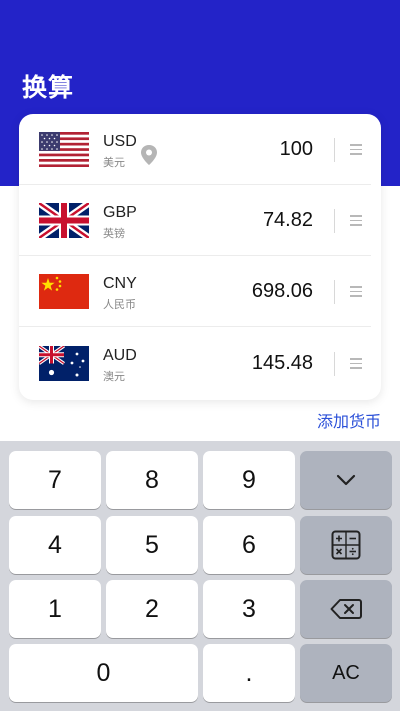  What do you see at coordinates (64, 363) in the screenshot?
I see `australia-flag-icon` at bounding box center [64, 363].